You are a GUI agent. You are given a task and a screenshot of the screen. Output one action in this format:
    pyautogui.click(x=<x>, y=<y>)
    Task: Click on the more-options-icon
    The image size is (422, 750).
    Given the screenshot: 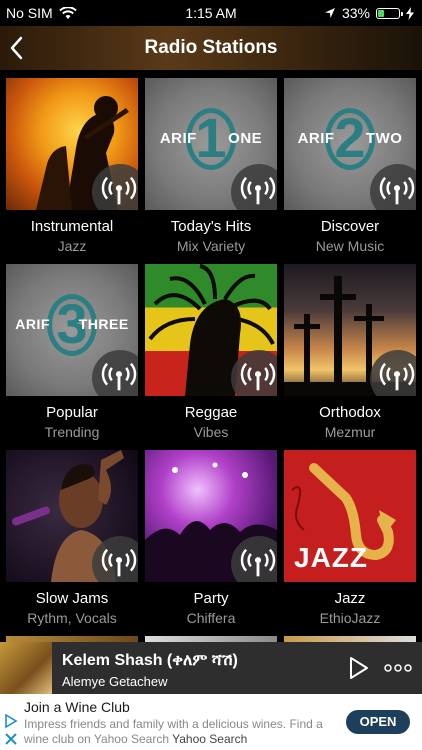 What is the action you would take?
    pyautogui.click(x=398, y=668)
    